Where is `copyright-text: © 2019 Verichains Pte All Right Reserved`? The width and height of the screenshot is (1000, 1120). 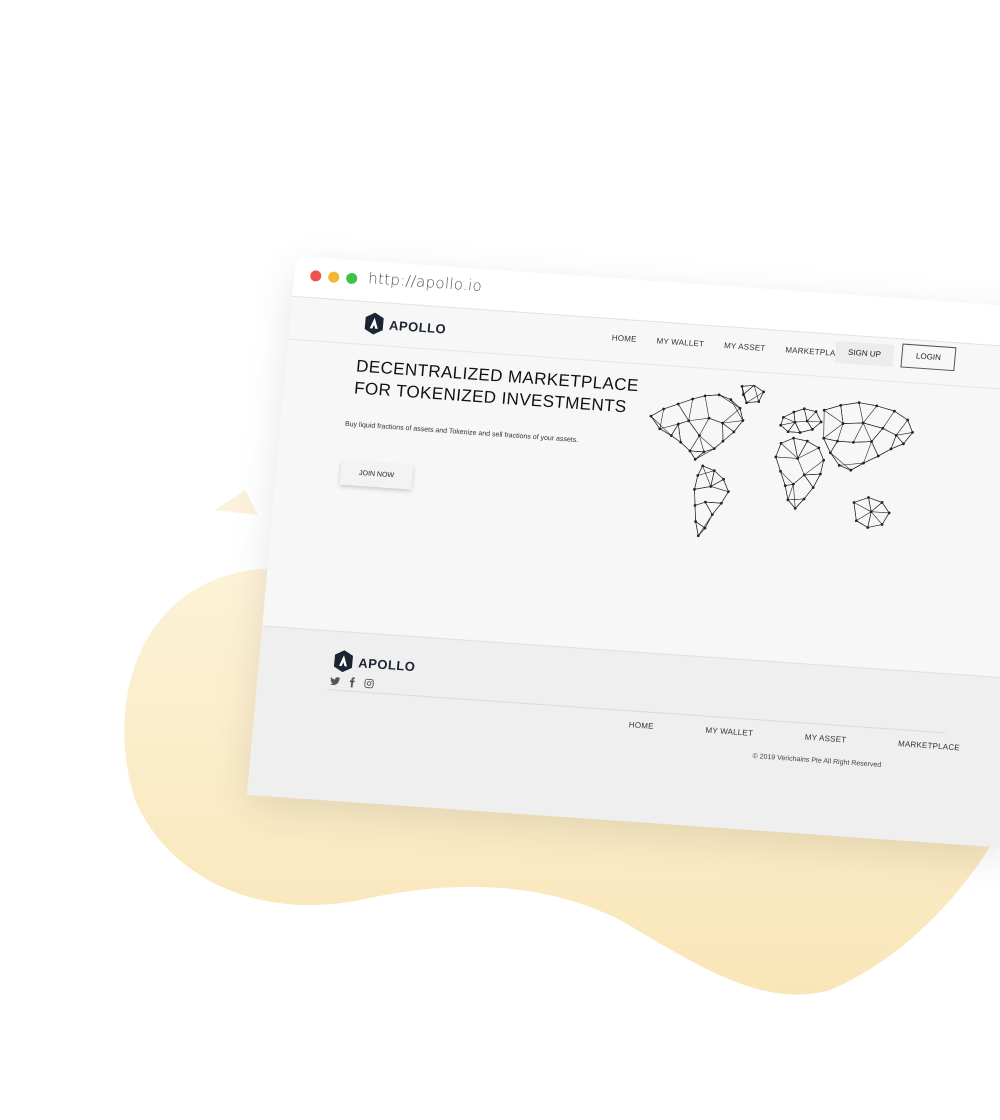 copyright-text: © 2019 Verichains Pte All Right Reserved is located at coordinates (817, 760).